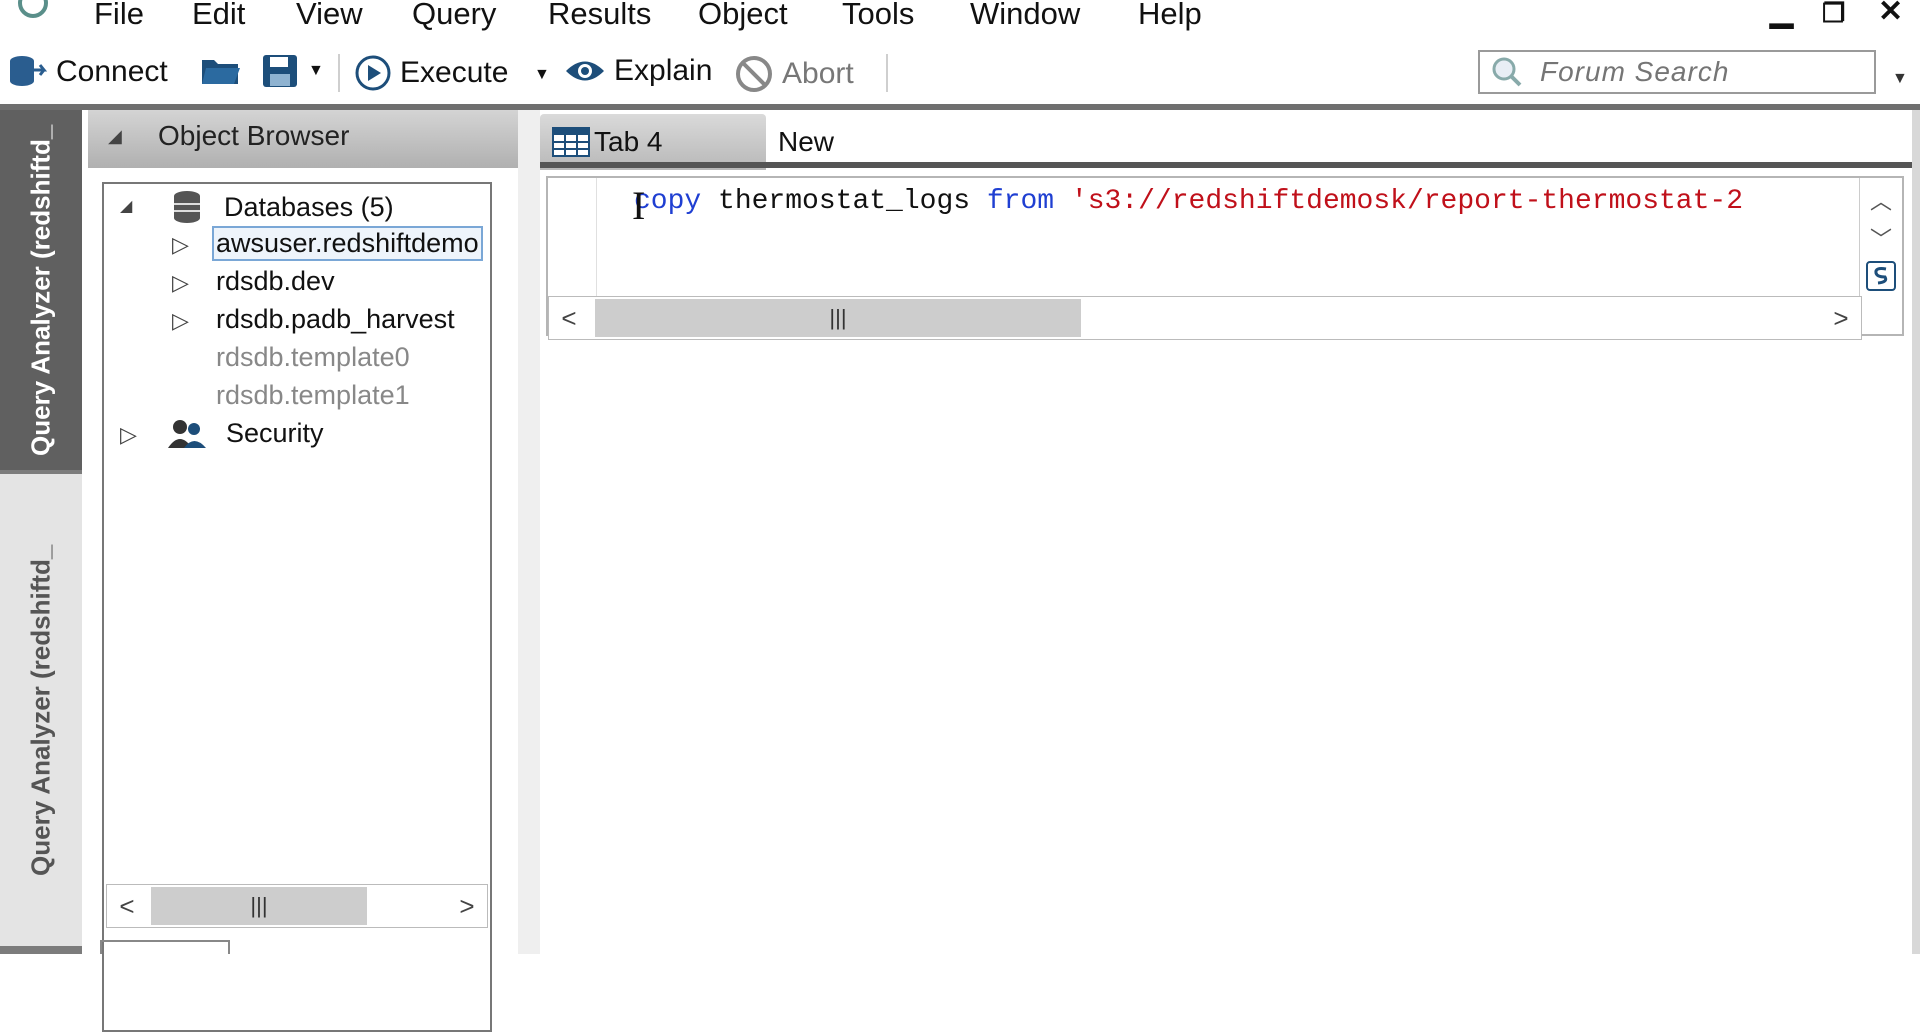 This screenshot has height=1032, width=1920. I want to click on users-icon, so click(188, 436).